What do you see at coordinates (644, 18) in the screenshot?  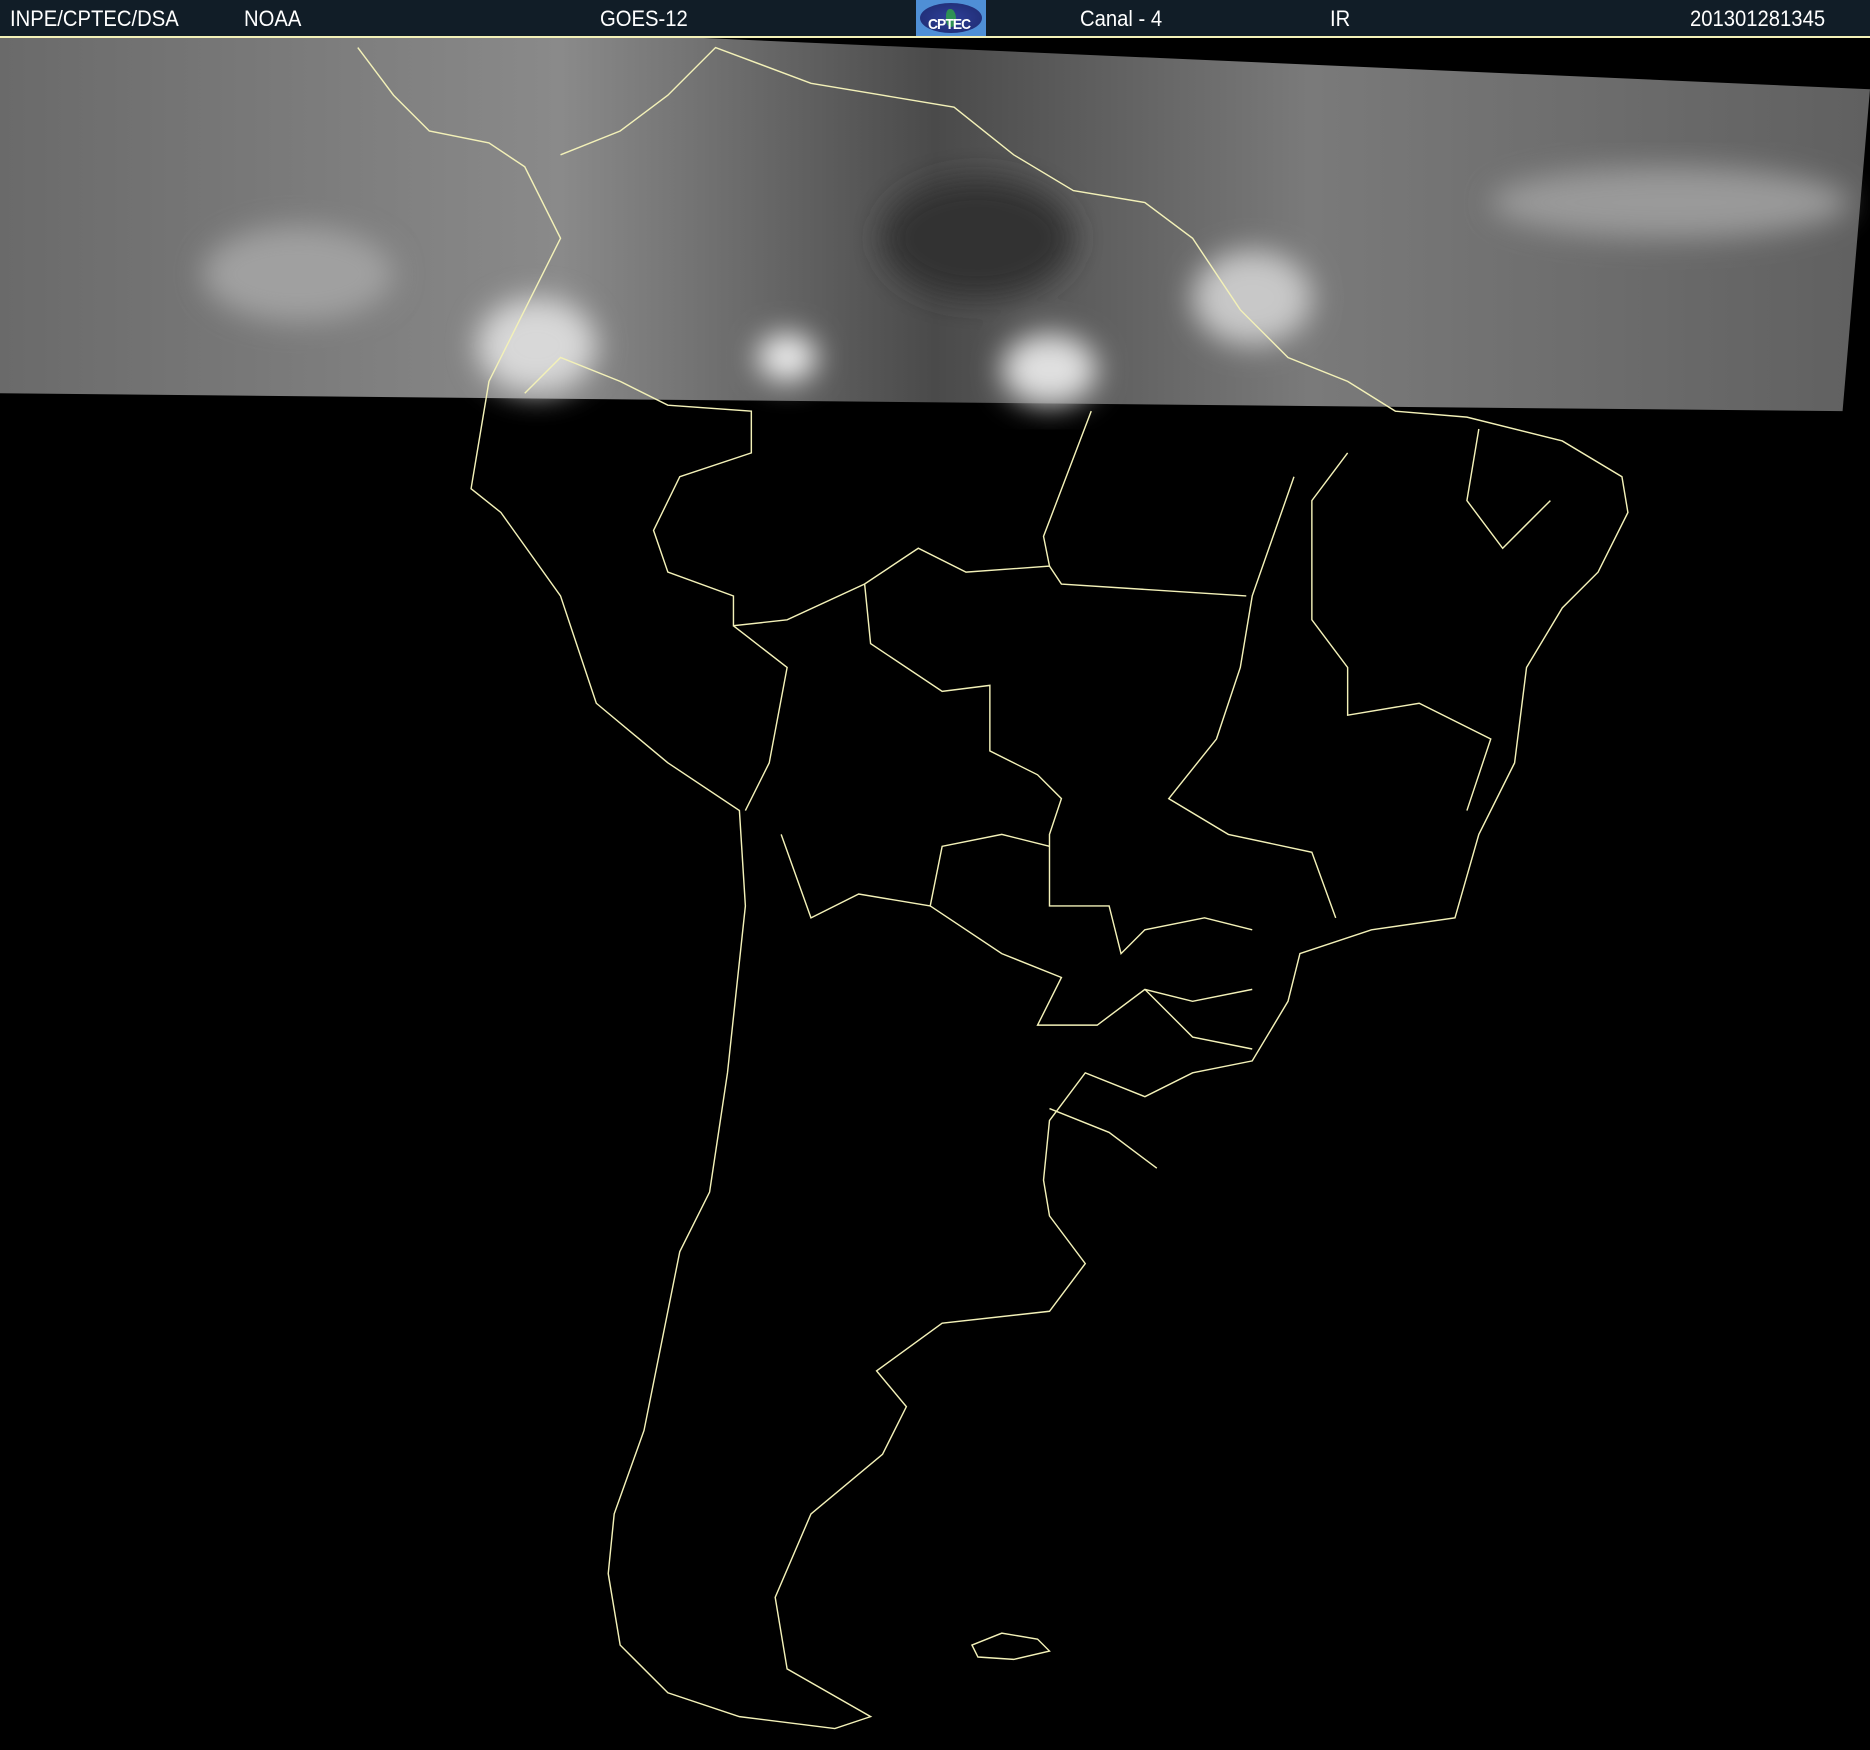 I see `satellite-label: GOES-12` at bounding box center [644, 18].